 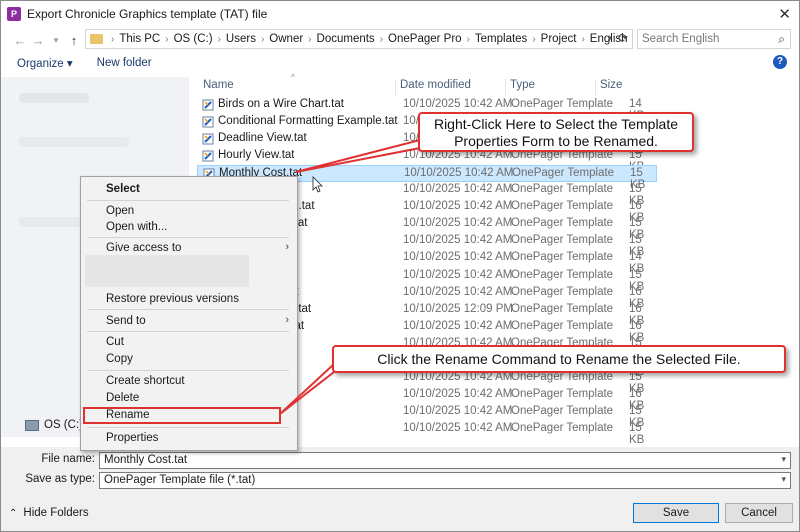 What do you see at coordinates (180, 480) in the screenshot?
I see `save-as-type-value: OnePager Template file (*.tat)` at bounding box center [180, 480].